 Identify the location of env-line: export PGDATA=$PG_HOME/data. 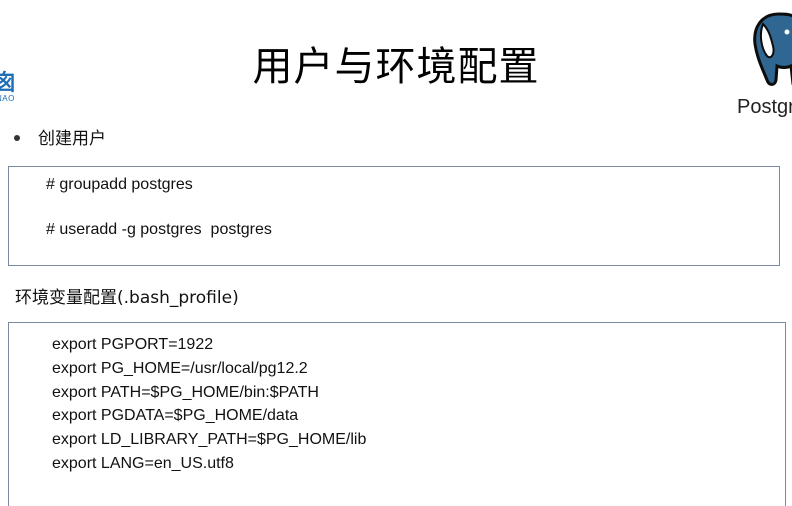
(175, 416).